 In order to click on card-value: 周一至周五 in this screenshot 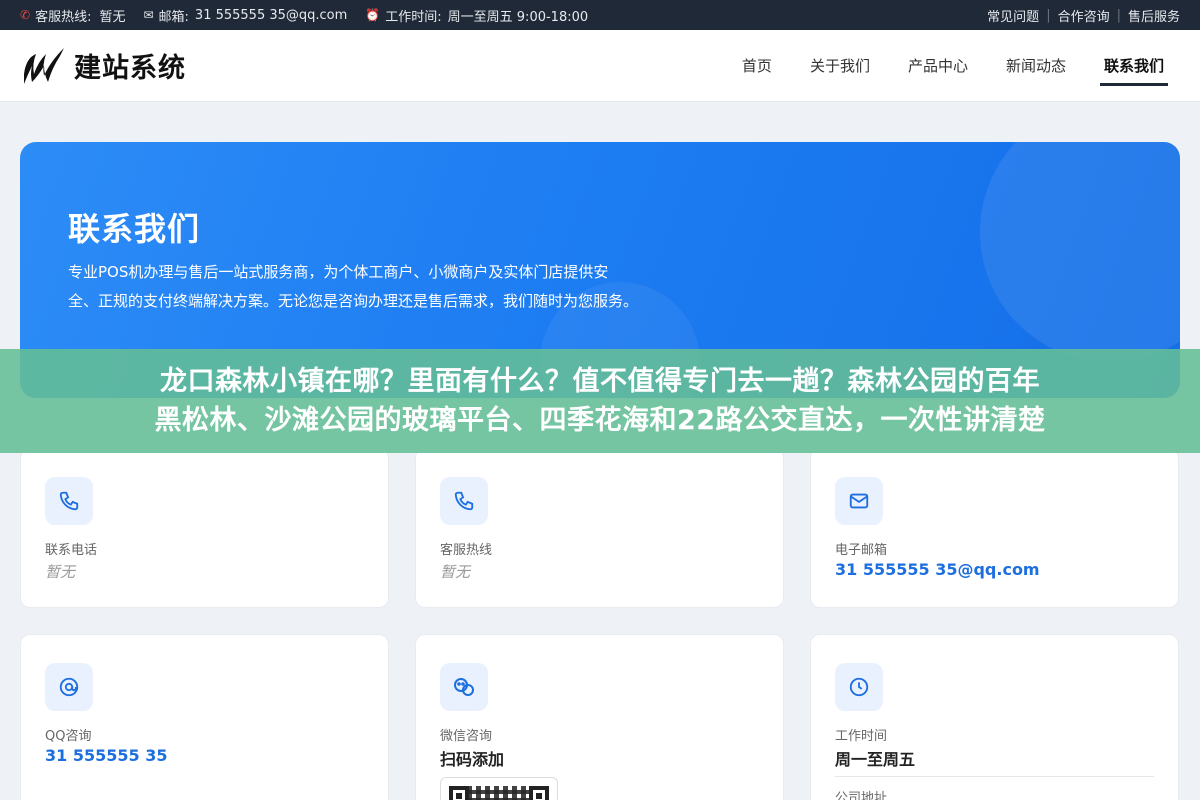, I will do `click(875, 759)`.